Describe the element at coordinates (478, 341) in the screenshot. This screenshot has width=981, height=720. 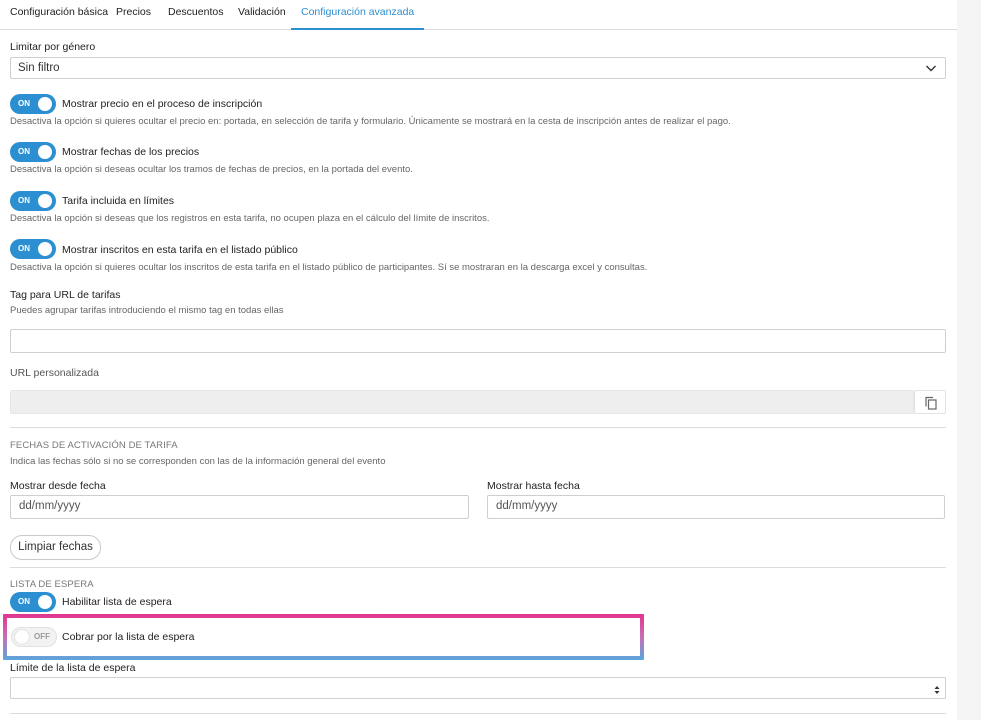
I see `tag-input` at that location.